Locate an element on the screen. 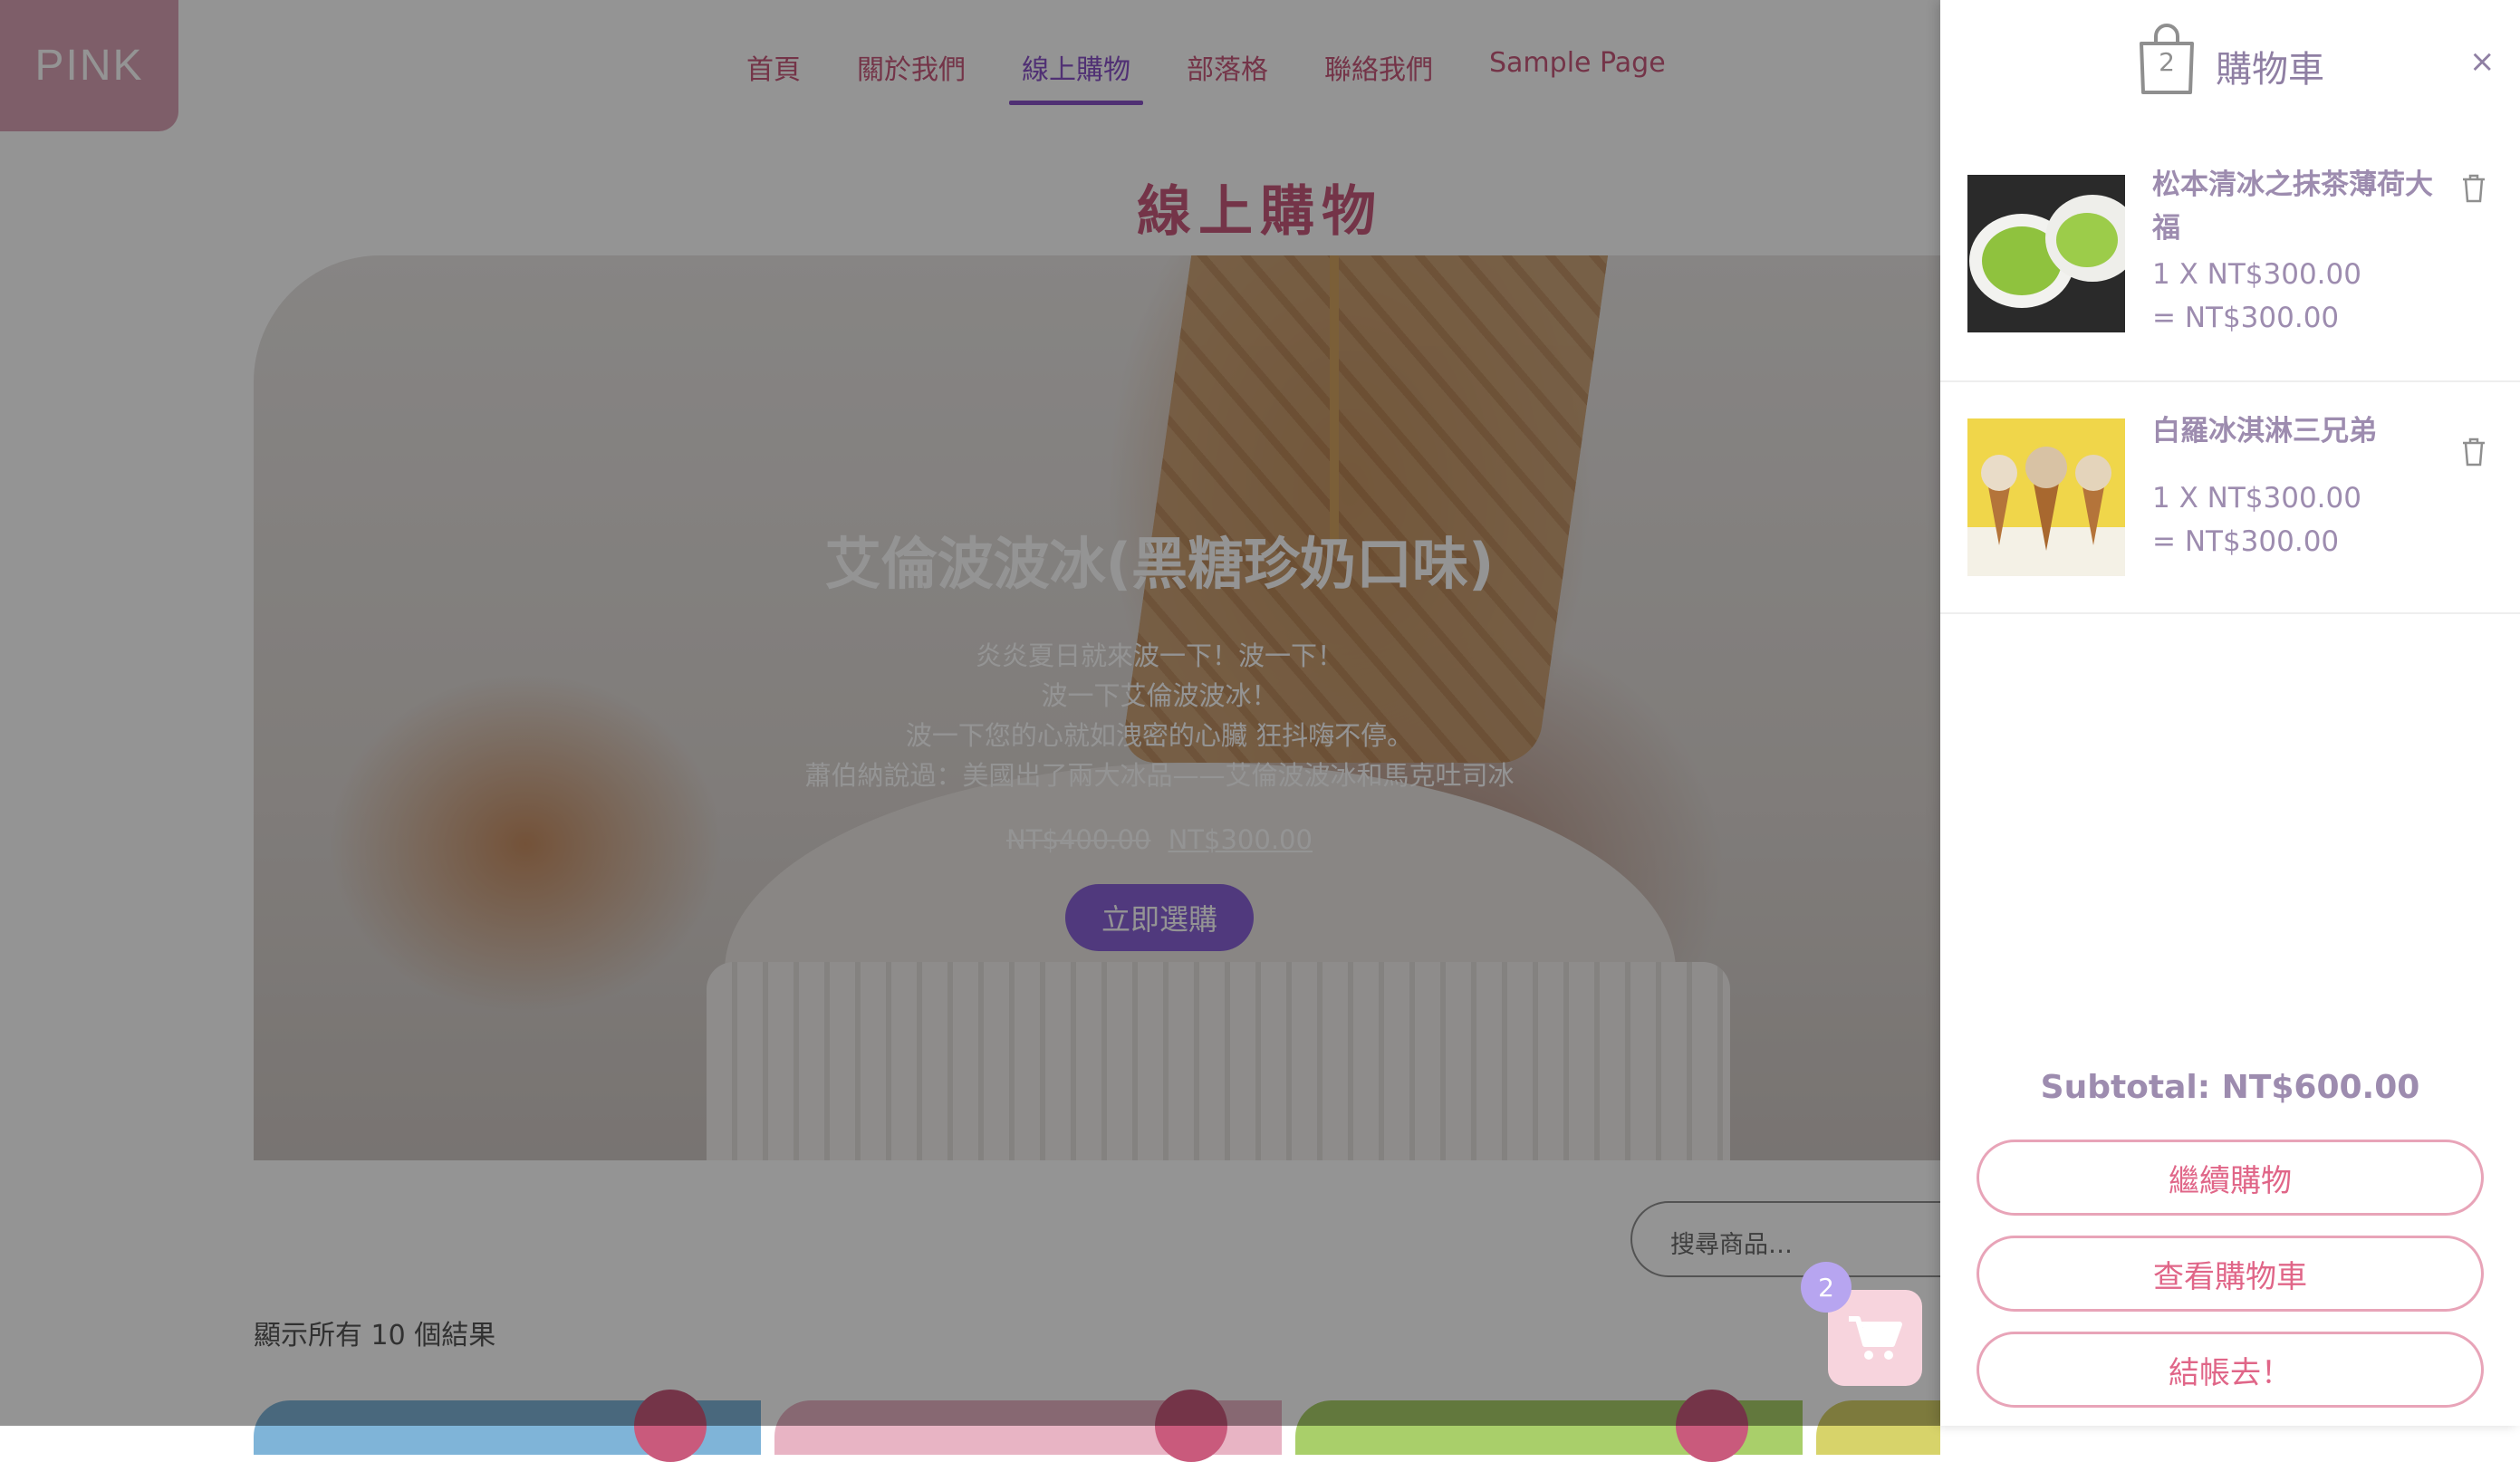  close-icon: × is located at coordinates (2483, 62).